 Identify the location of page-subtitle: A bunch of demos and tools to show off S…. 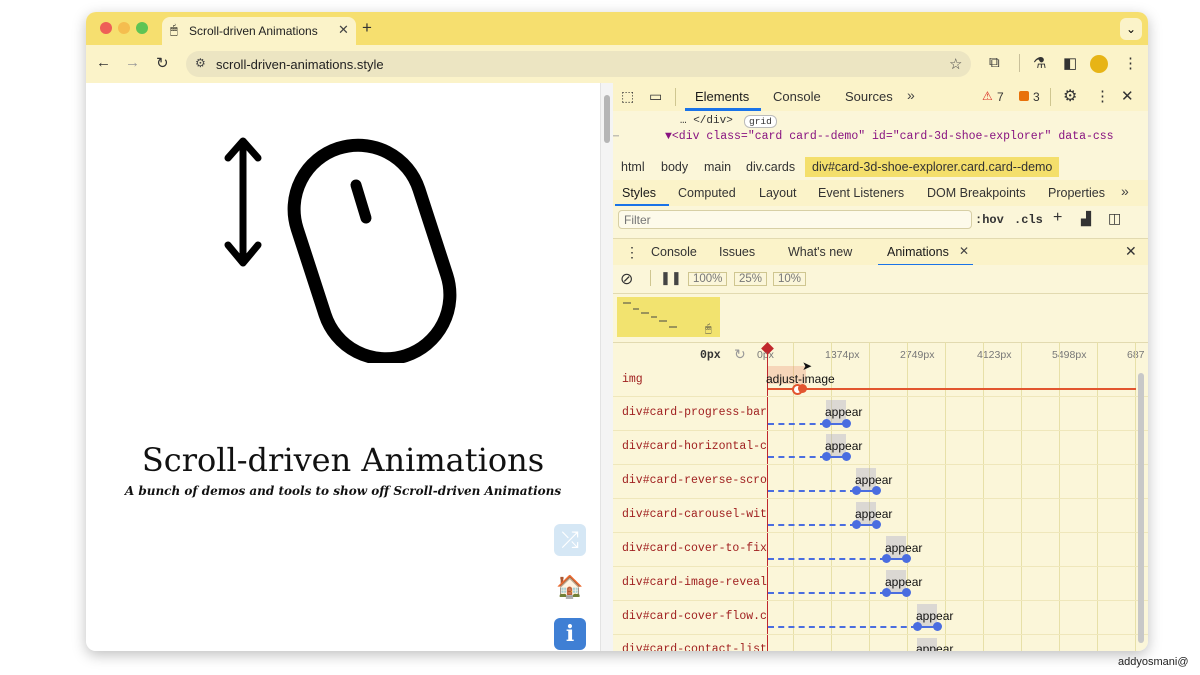
(343, 491).